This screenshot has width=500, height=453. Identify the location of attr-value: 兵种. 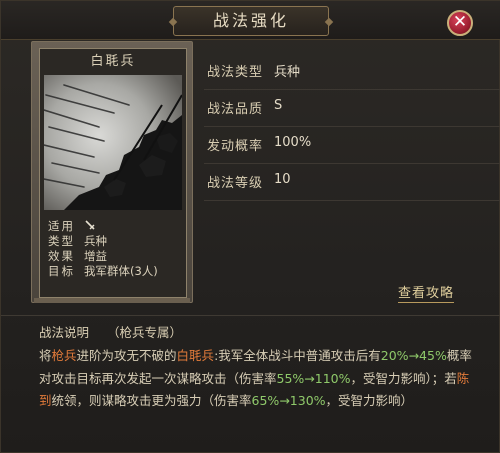
(287, 72).